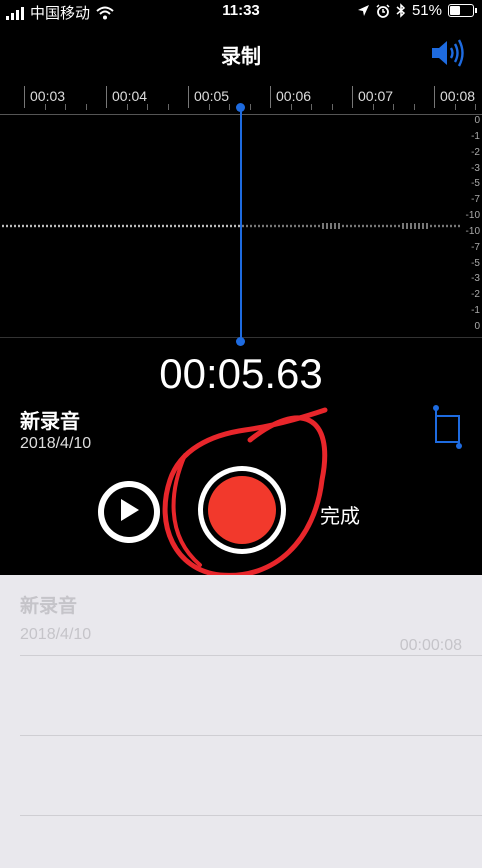 This screenshot has height=868, width=482. I want to click on playhead-top-handle, so click(240, 107).